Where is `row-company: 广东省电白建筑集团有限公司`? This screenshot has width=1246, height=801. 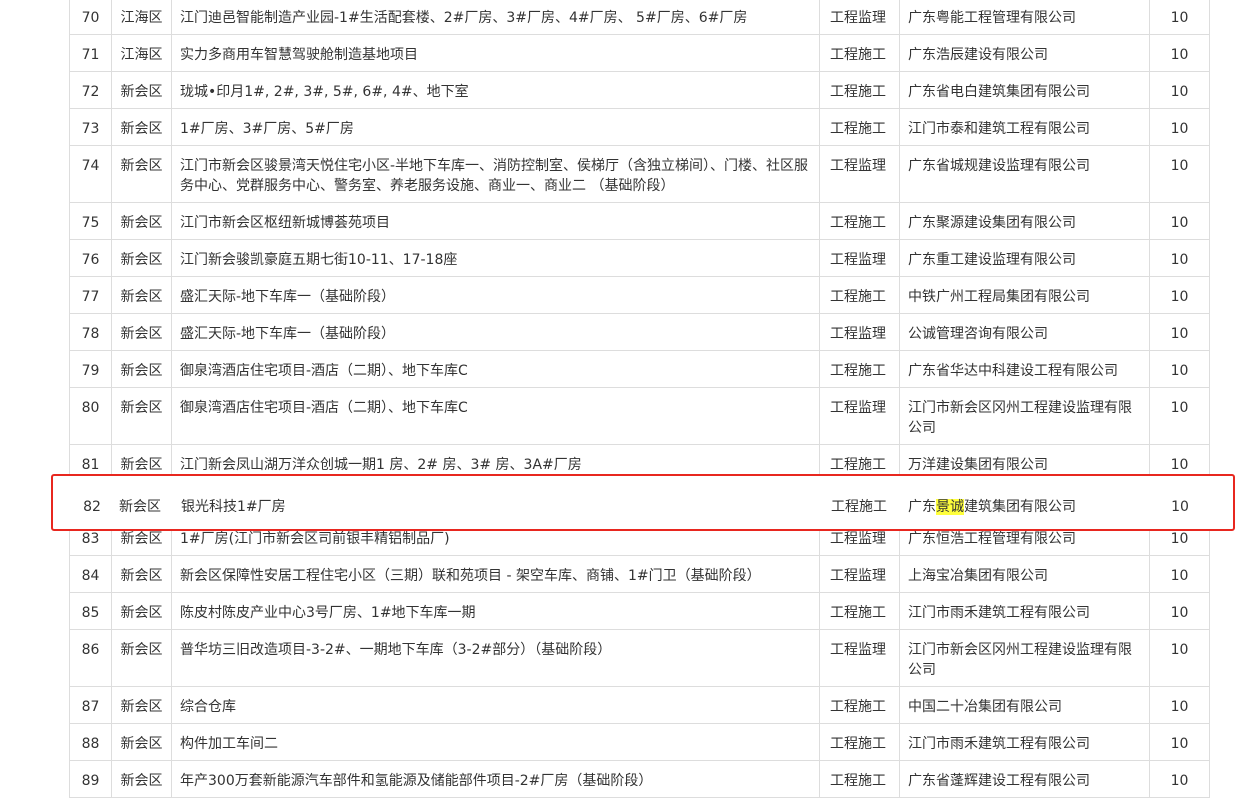 row-company: 广东省电白建筑集团有限公司 is located at coordinates (1024, 90).